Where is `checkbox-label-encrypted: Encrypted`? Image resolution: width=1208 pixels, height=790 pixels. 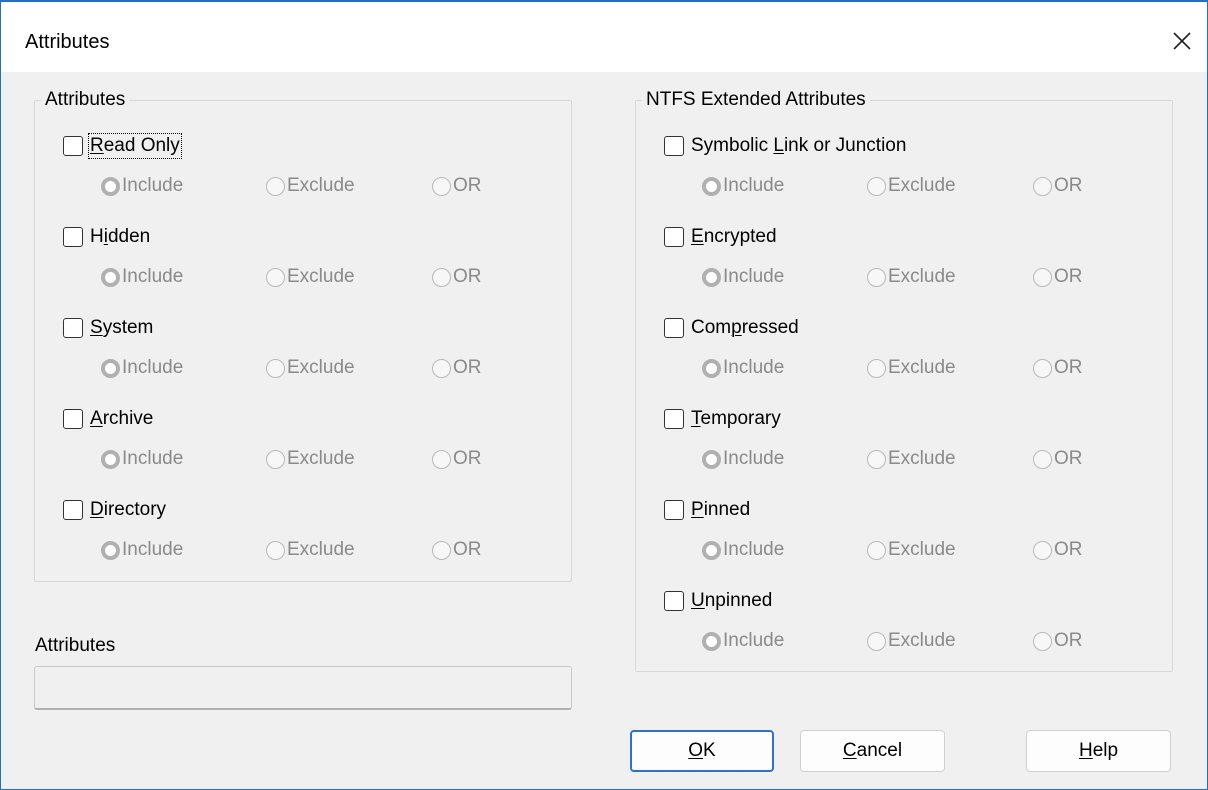 checkbox-label-encrypted: Encrypted is located at coordinates (734, 237).